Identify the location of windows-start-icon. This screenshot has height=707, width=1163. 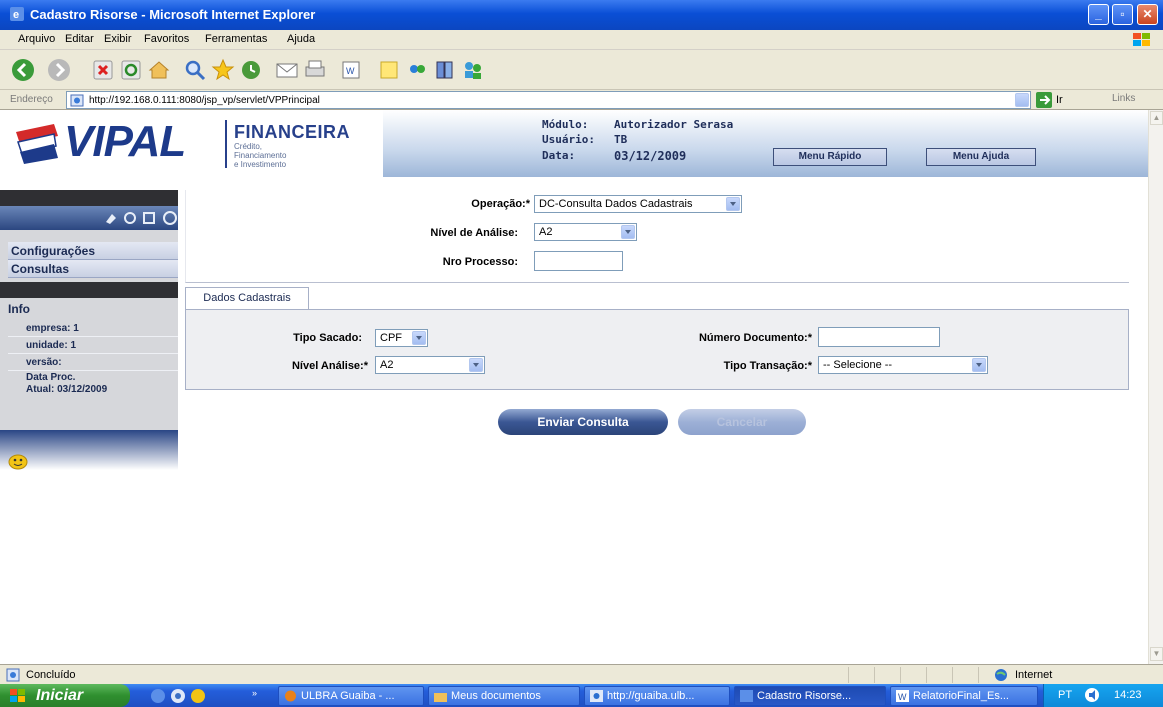
(17, 695).